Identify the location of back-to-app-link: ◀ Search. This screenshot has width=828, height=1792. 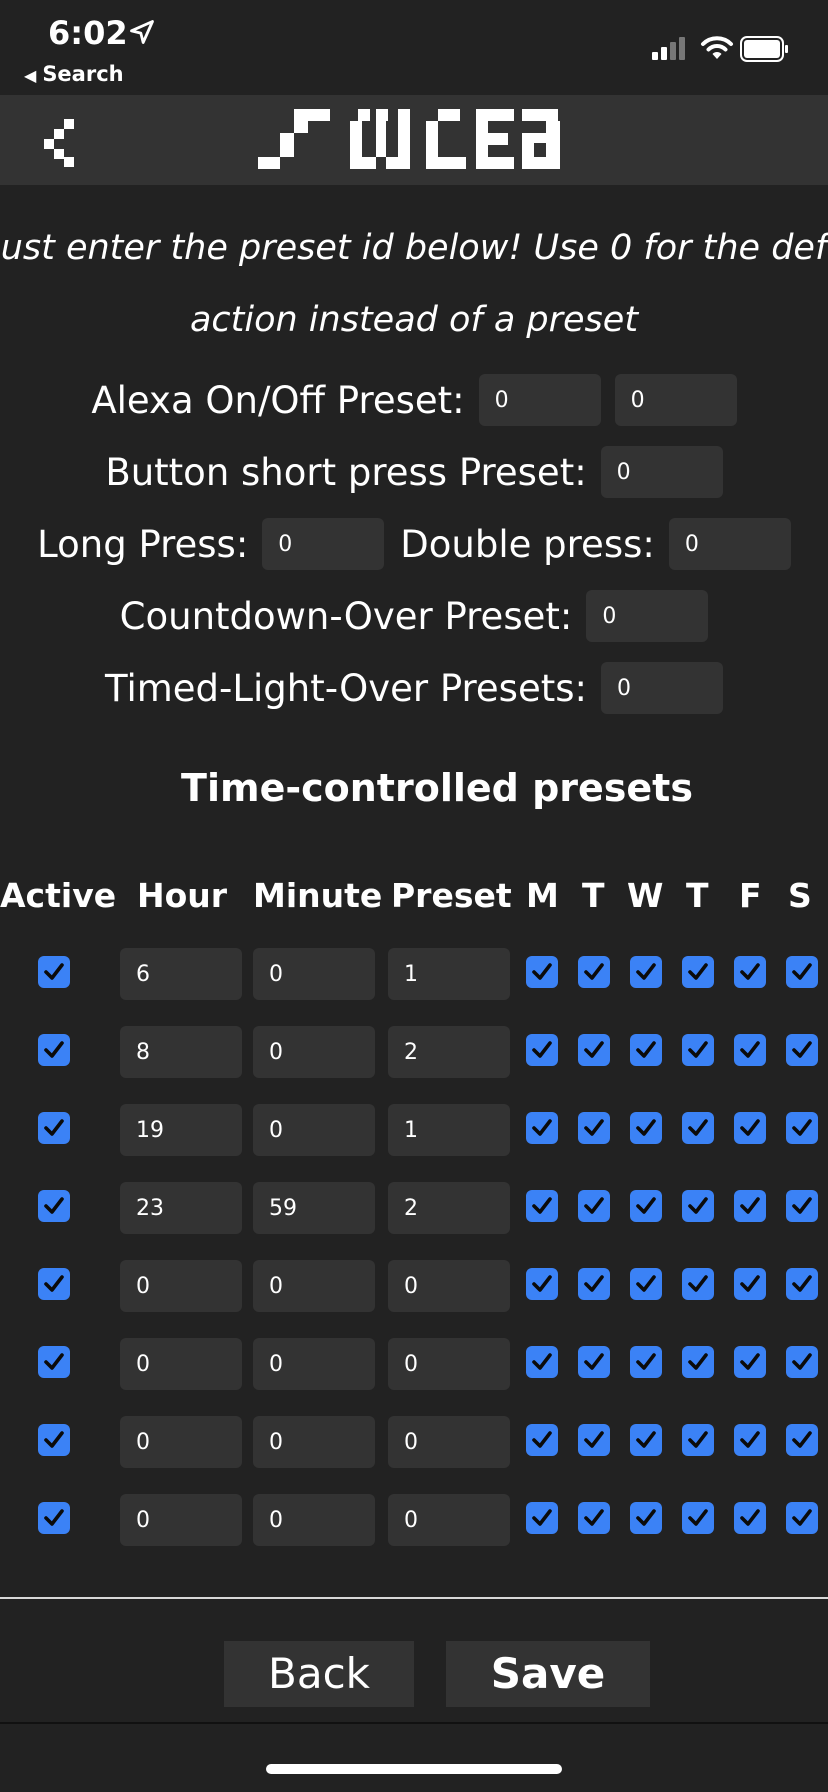
(74, 74).